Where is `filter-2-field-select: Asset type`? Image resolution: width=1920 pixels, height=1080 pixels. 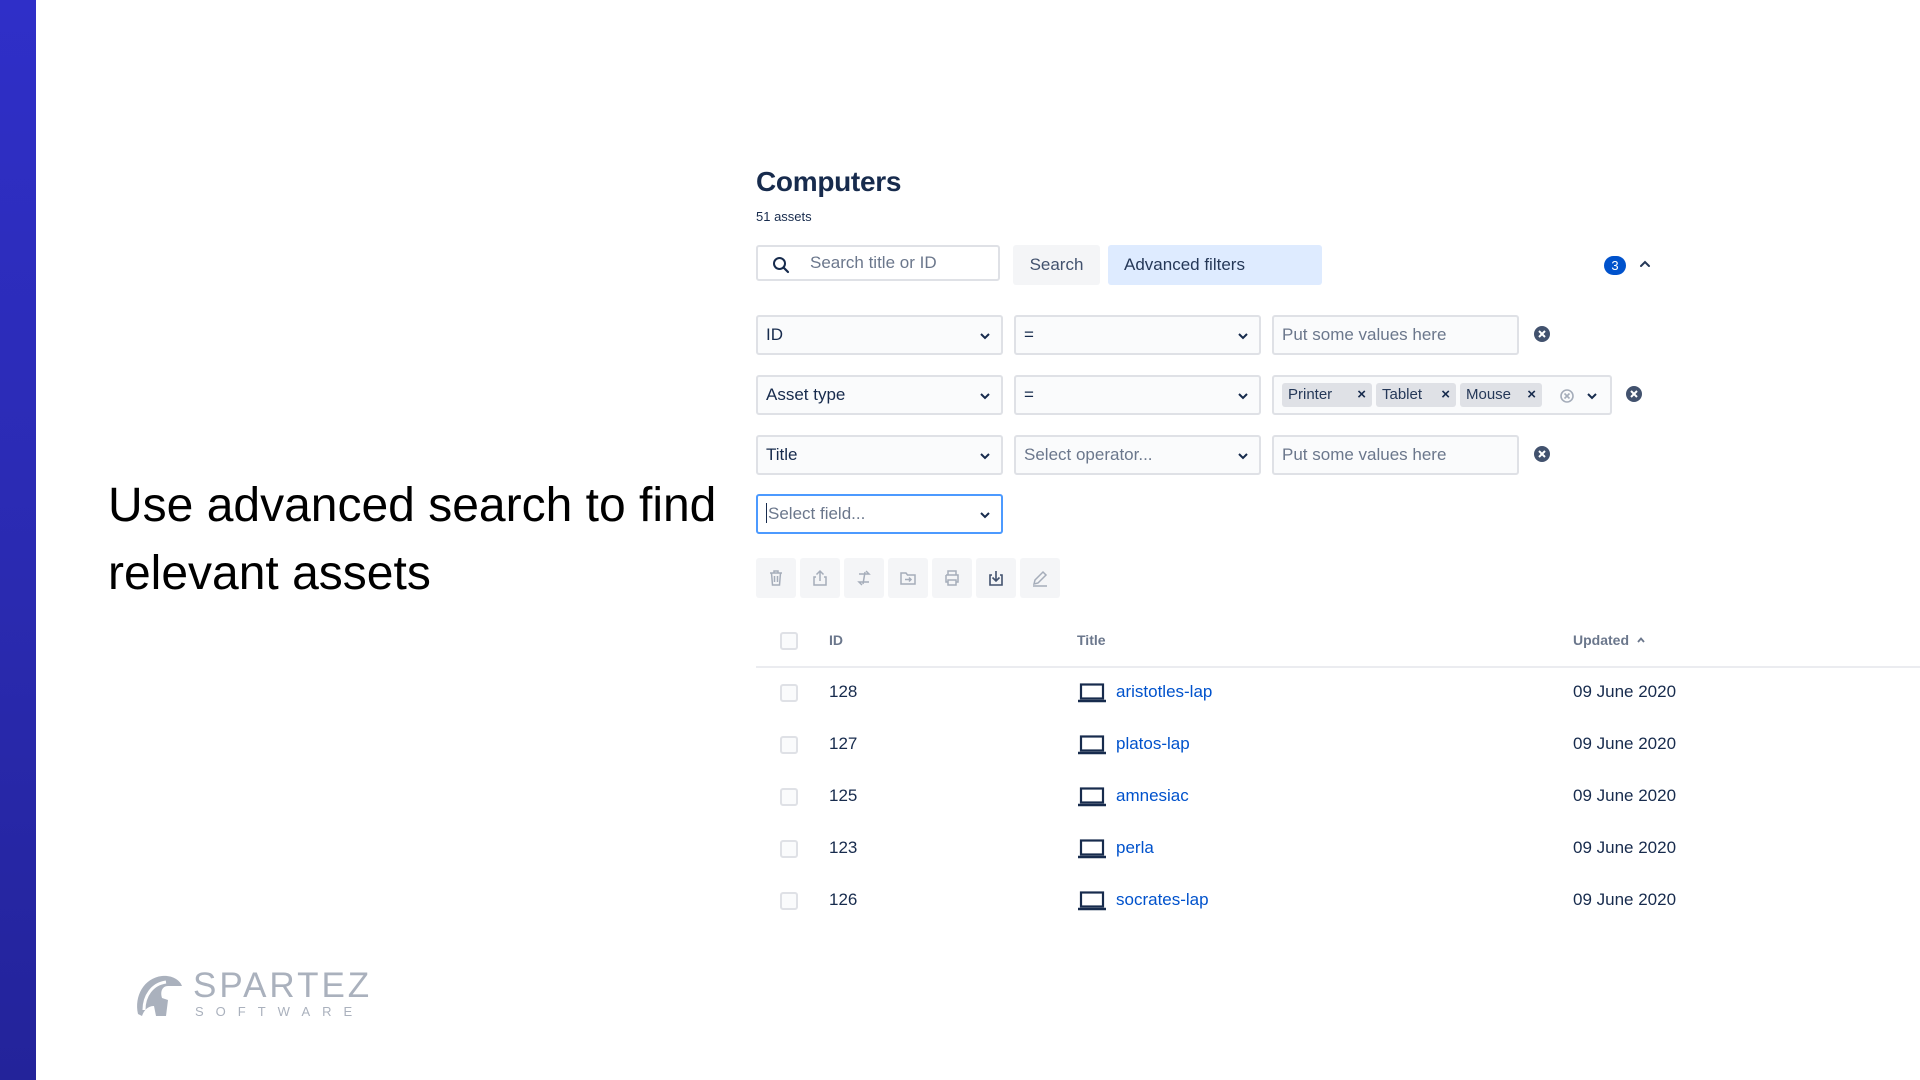 filter-2-field-select: Asset type is located at coordinates (879, 395).